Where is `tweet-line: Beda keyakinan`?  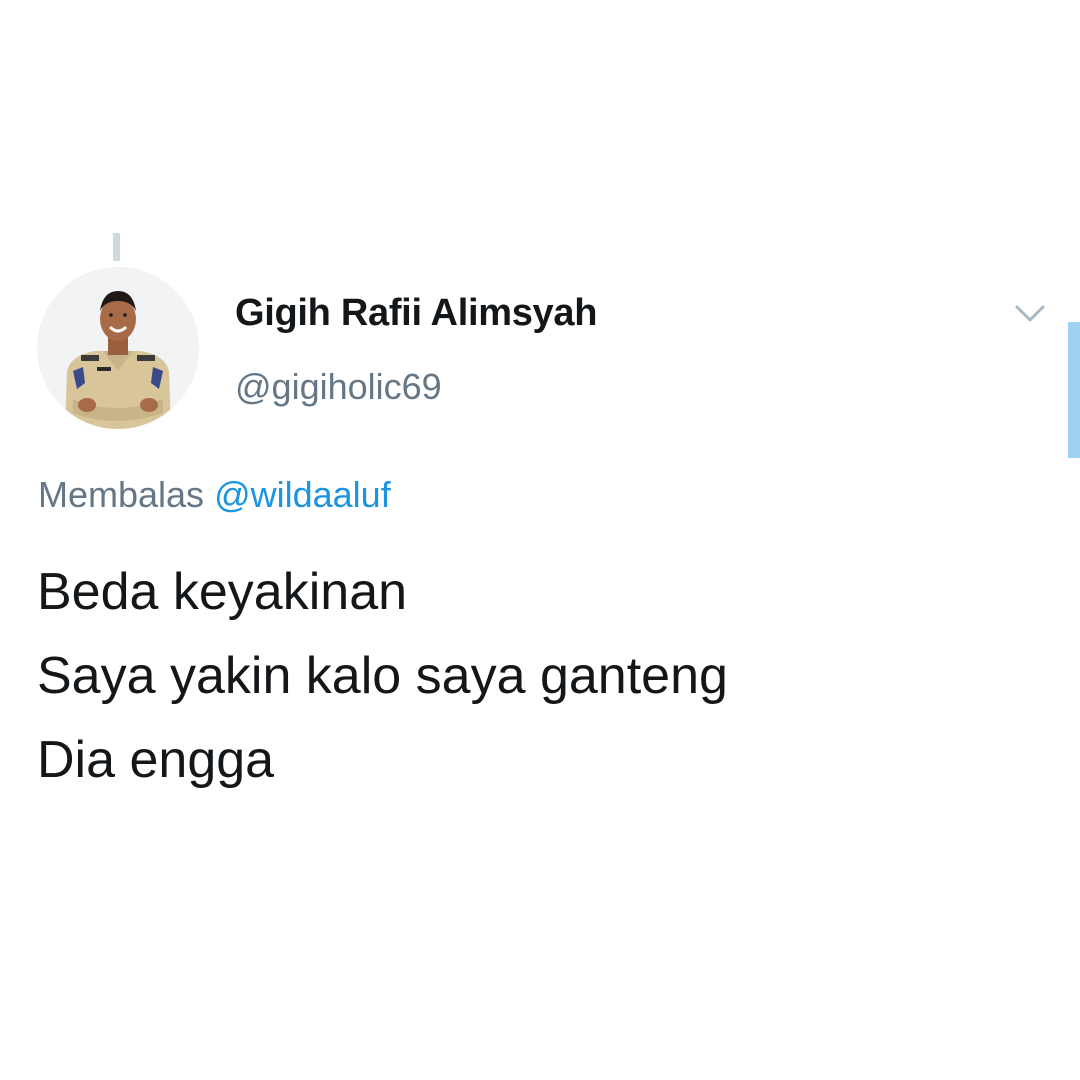
tweet-line: Beda keyakinan is located at coordinates (222, 592).